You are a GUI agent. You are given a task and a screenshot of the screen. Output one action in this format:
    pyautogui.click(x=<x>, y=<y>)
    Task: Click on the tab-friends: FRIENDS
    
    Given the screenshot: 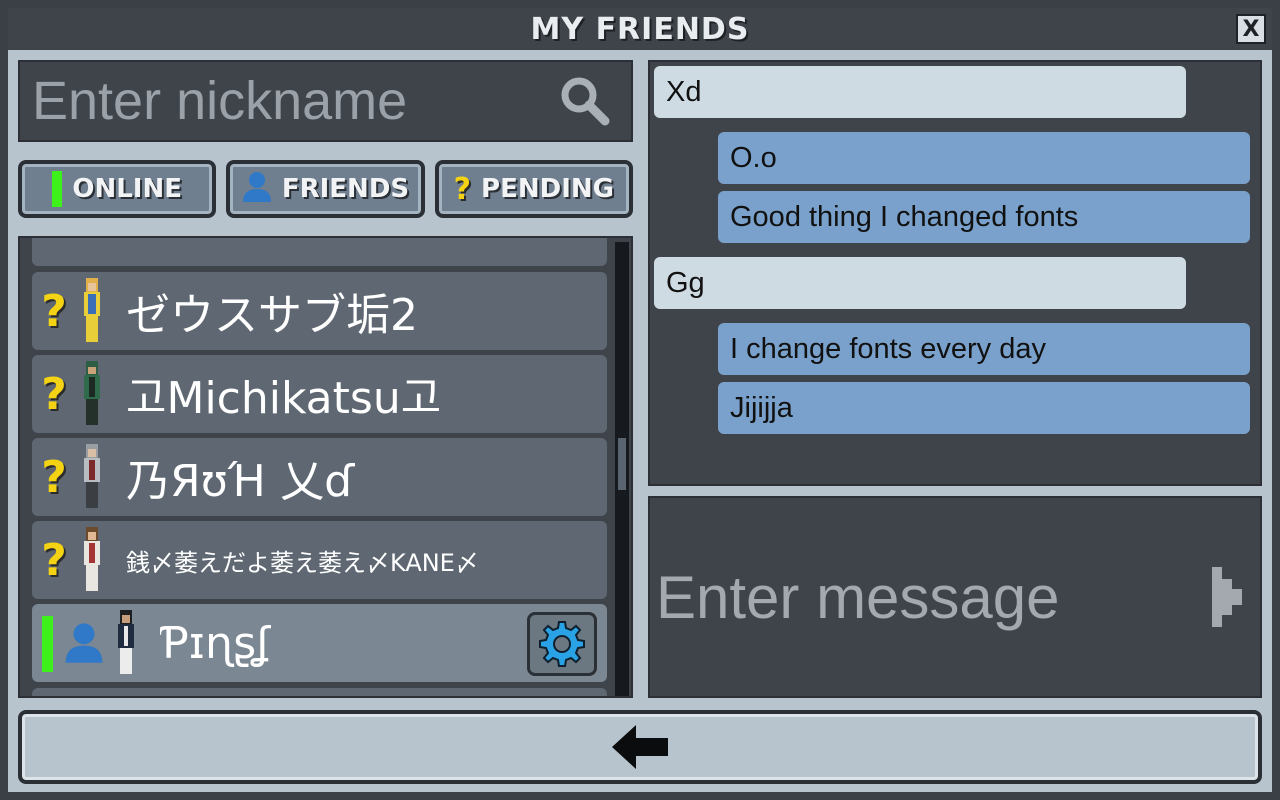 What is the action you would take?
    pyautogui.click(x=325, y=189)
    